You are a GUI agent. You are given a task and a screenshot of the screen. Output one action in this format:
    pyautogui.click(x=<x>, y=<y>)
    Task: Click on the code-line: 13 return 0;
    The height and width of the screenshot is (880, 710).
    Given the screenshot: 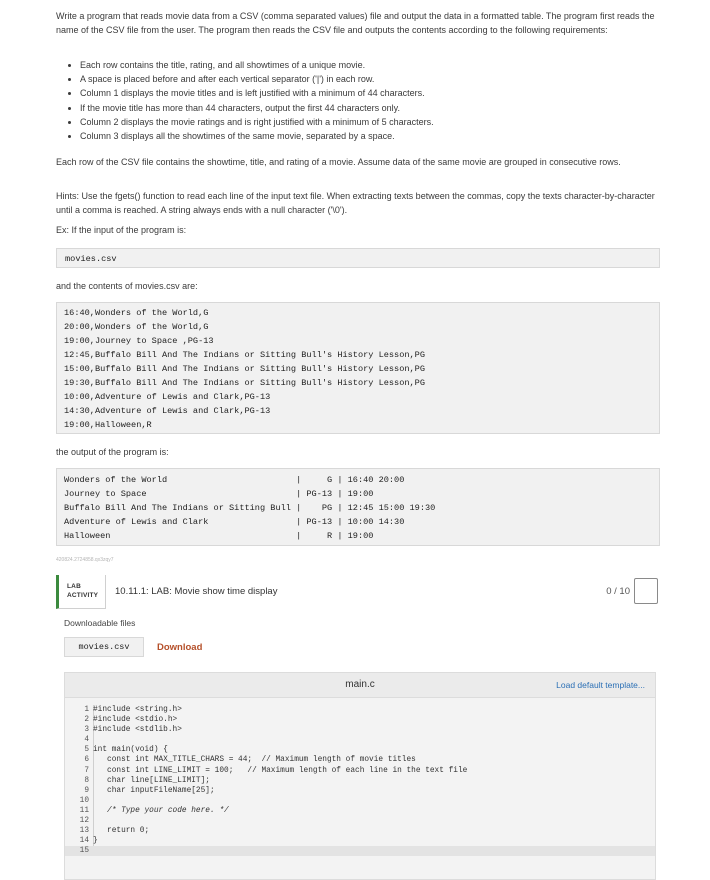 What is the action you would take?
    pyautogui.click(x=114, y=831)
    